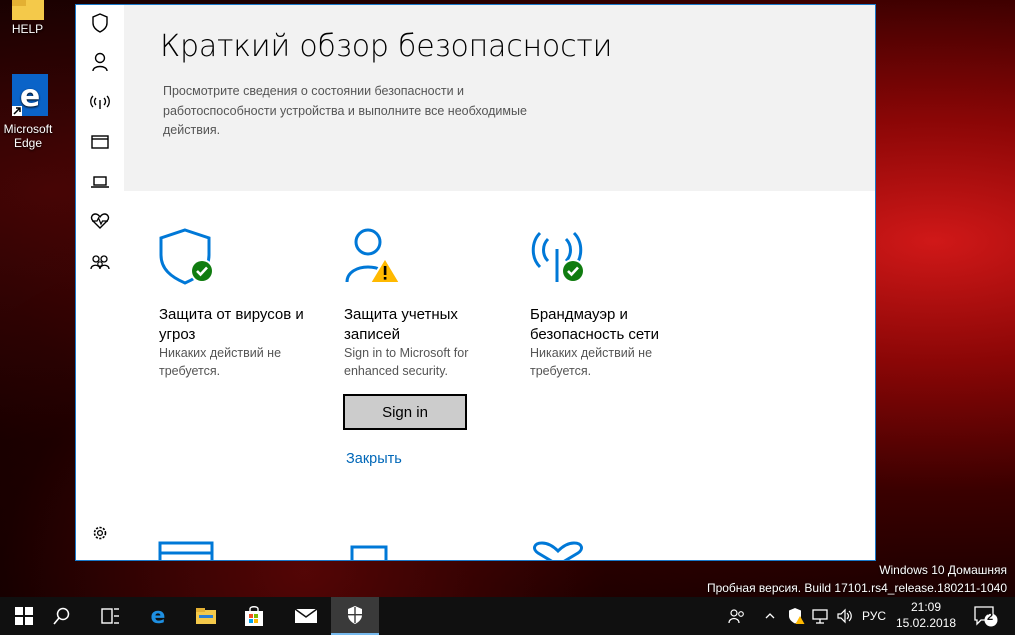 This screenshot has height=635, width=1015. I want to click on file-explorer-button, so click(206, 616).